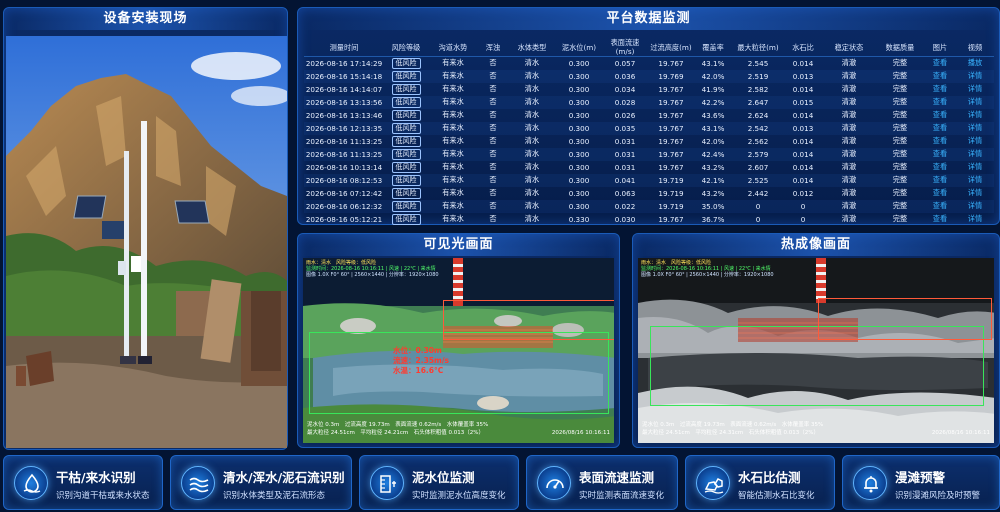 Image resolution: width=1000 pixels, height=512 pixels. What do you see at coordinates (528, 320) in the screenshot?
I see `detection-box-inner` at bounding box center [528, 320].